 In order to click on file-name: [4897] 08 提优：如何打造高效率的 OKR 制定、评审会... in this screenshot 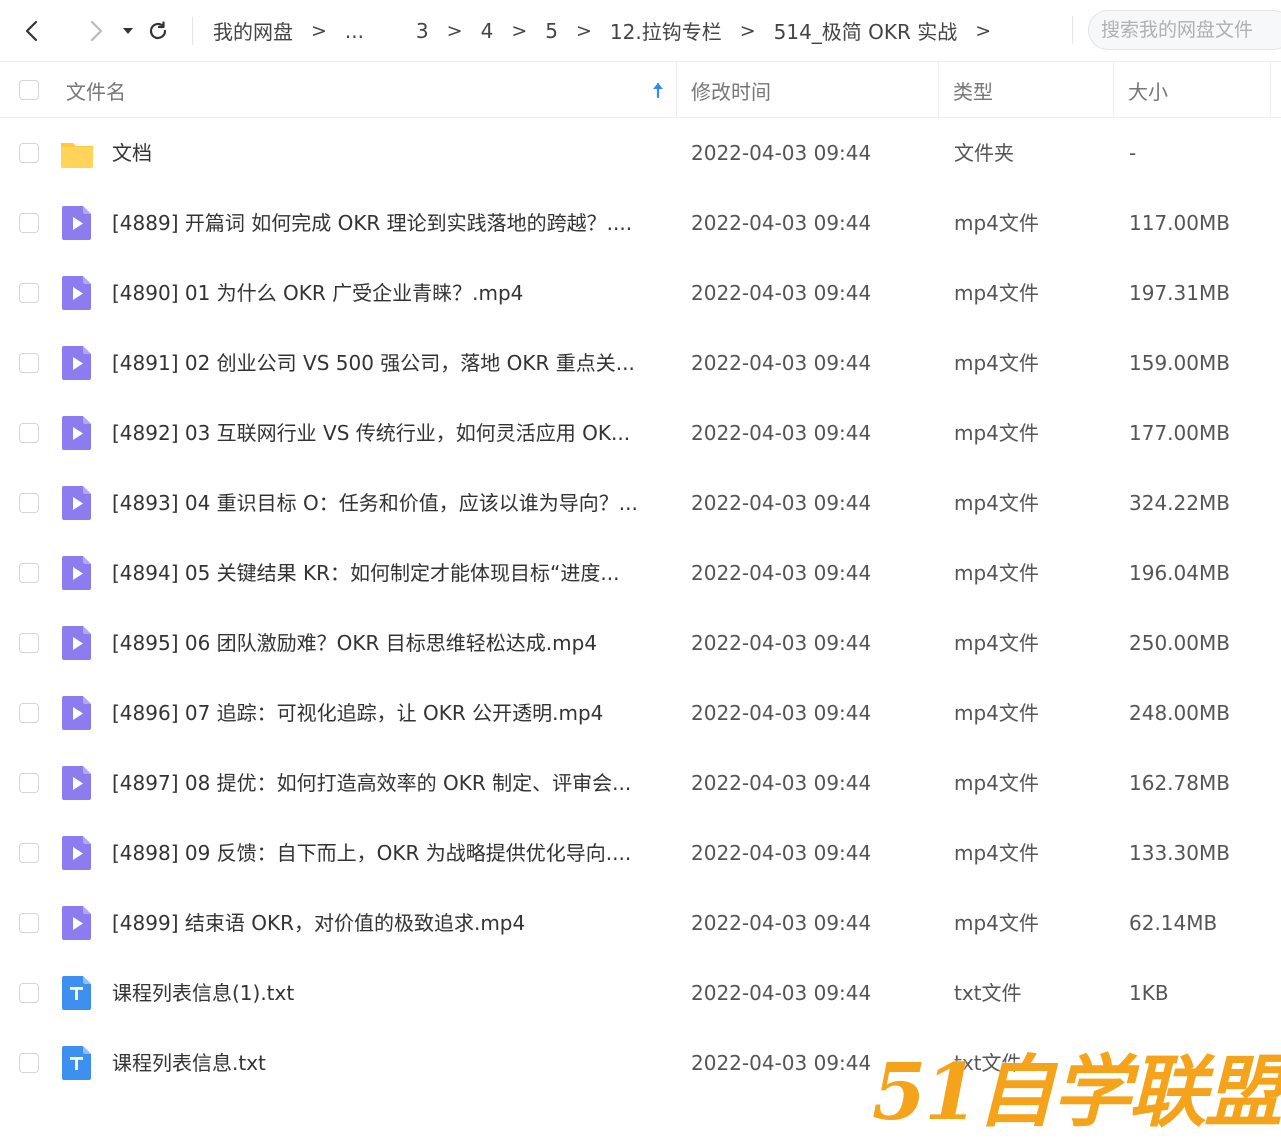, I will do `click(392, 783)`.